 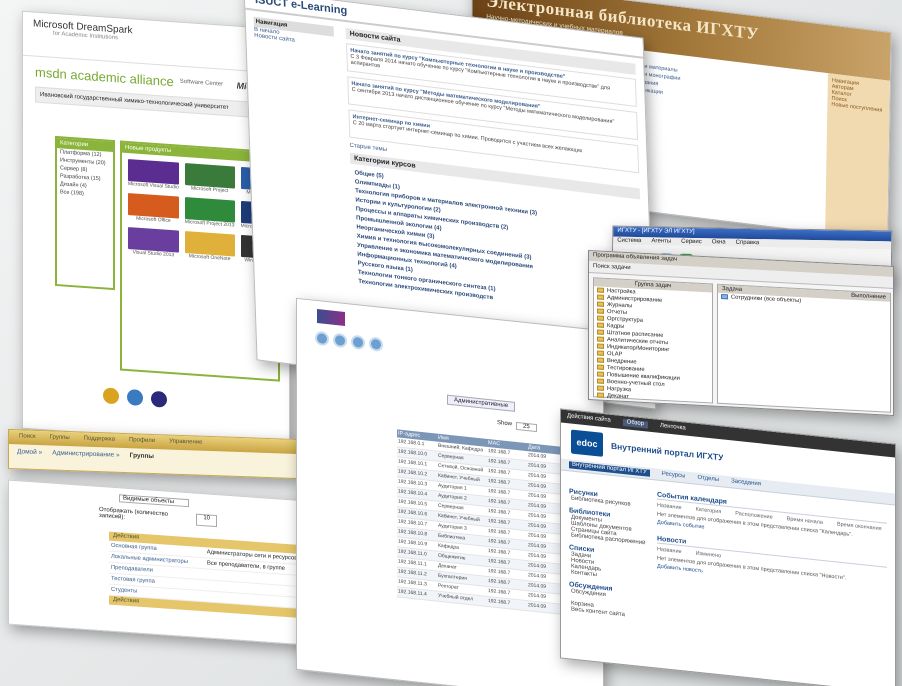 I want to click on tree-node-label: OLAP, so click(x=615, y=354).